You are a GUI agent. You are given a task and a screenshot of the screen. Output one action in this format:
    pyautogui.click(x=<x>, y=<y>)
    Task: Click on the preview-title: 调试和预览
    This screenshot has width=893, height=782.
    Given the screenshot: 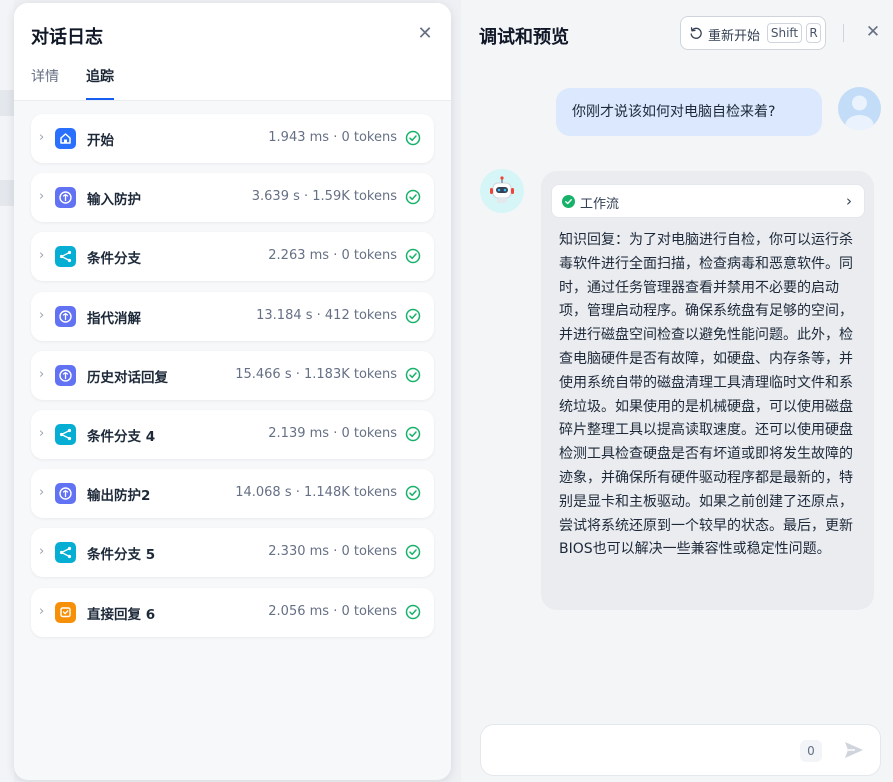 What is the action you would take?
    pyautogui.click(x=524, y=37)
    